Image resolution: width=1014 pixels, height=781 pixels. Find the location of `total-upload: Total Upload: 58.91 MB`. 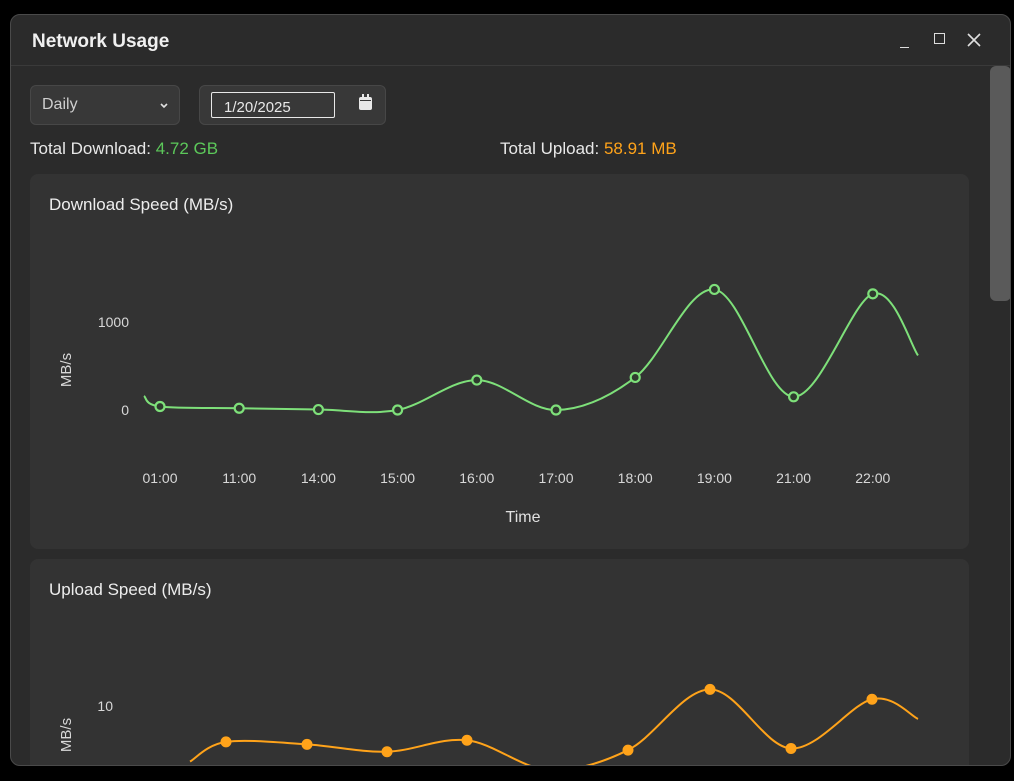

total-upload: Total Upload: 58.91 MB is located at coordinates (588, 149).